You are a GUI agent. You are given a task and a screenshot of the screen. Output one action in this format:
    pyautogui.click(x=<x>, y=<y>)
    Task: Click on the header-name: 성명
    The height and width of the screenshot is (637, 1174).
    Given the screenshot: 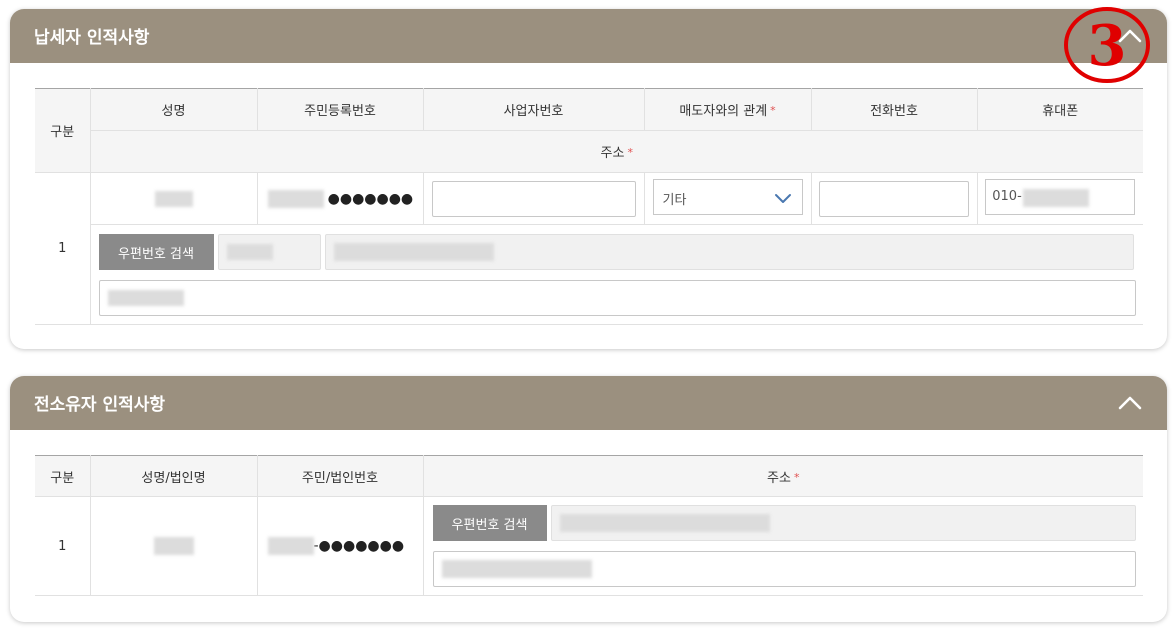 What is the action you would take?
    pyautogui.click(x=173, y=109)
    